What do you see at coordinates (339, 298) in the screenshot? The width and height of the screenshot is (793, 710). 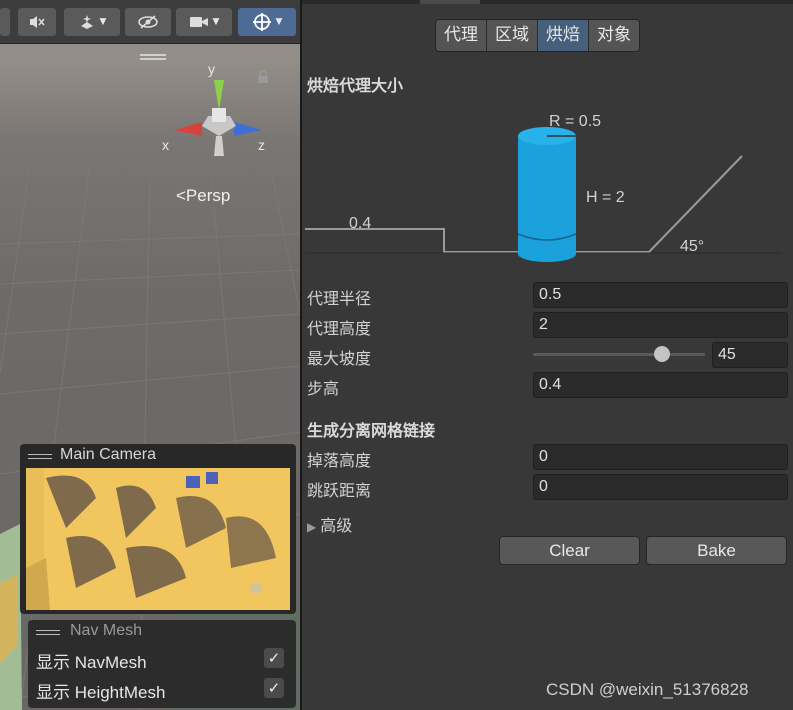 I see `agent-radius-label: 代理半径` at bounding box center [339, 298].